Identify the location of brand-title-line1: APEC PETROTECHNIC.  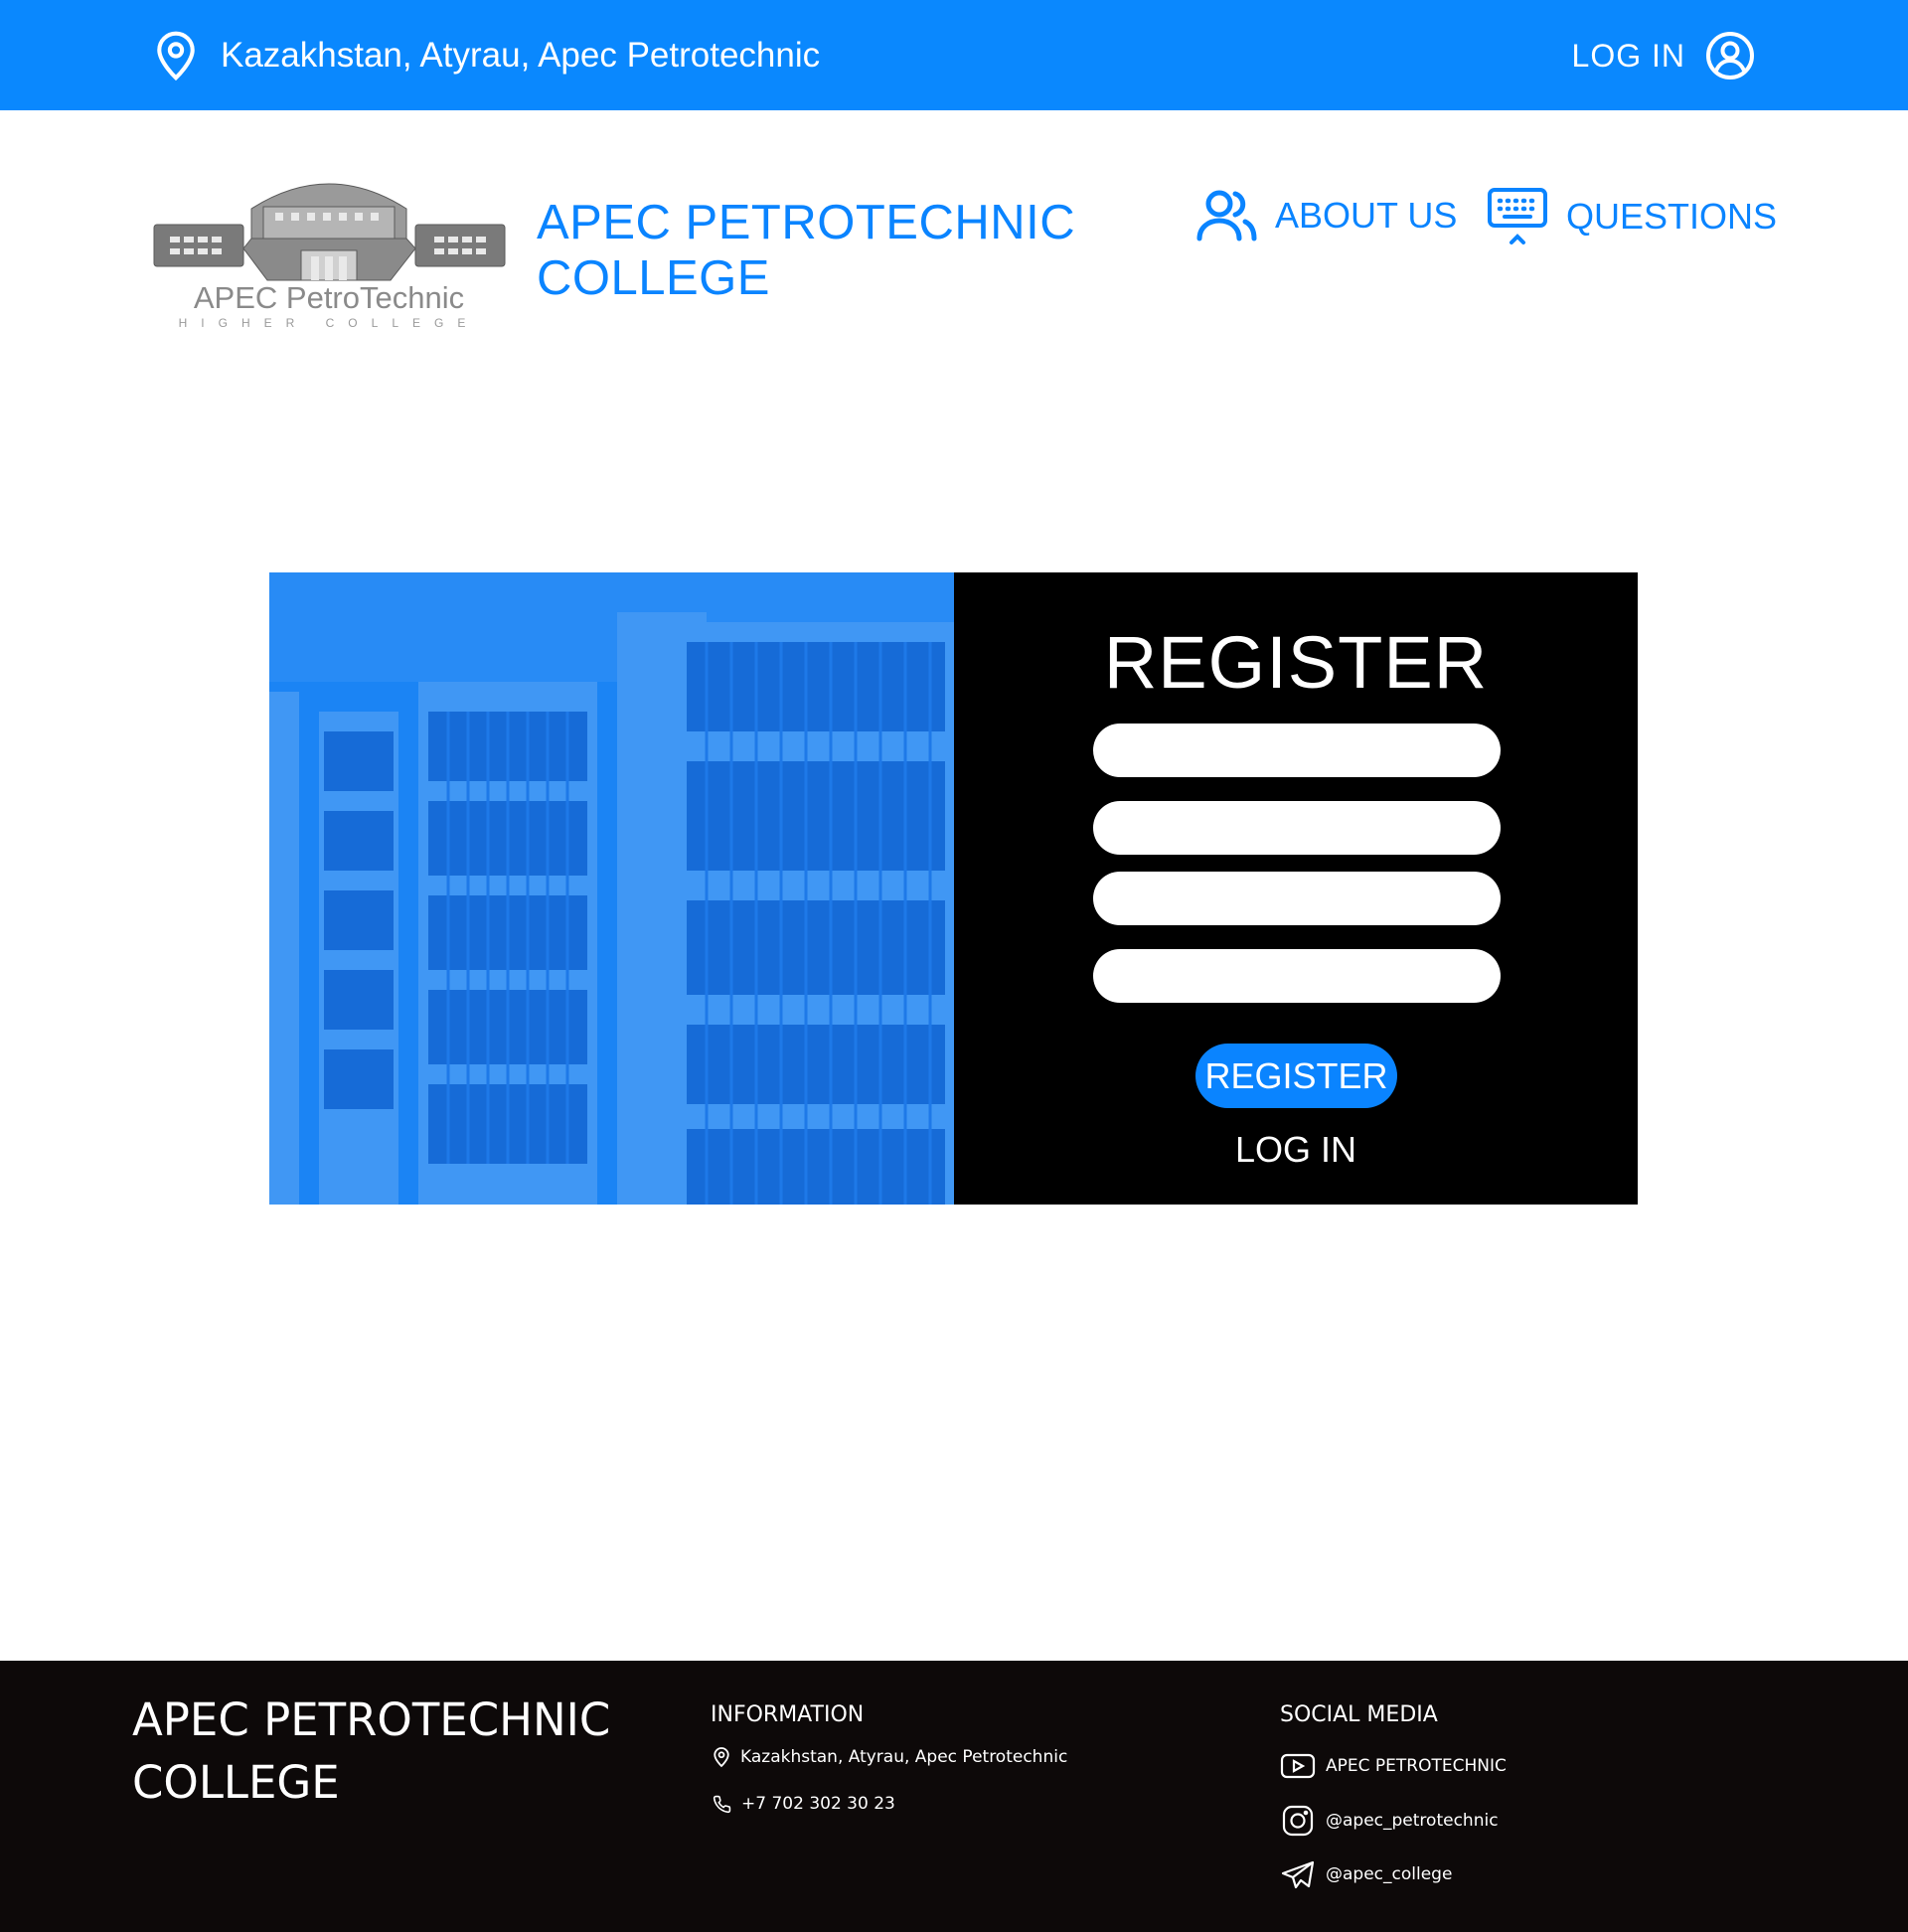
(807, 222).